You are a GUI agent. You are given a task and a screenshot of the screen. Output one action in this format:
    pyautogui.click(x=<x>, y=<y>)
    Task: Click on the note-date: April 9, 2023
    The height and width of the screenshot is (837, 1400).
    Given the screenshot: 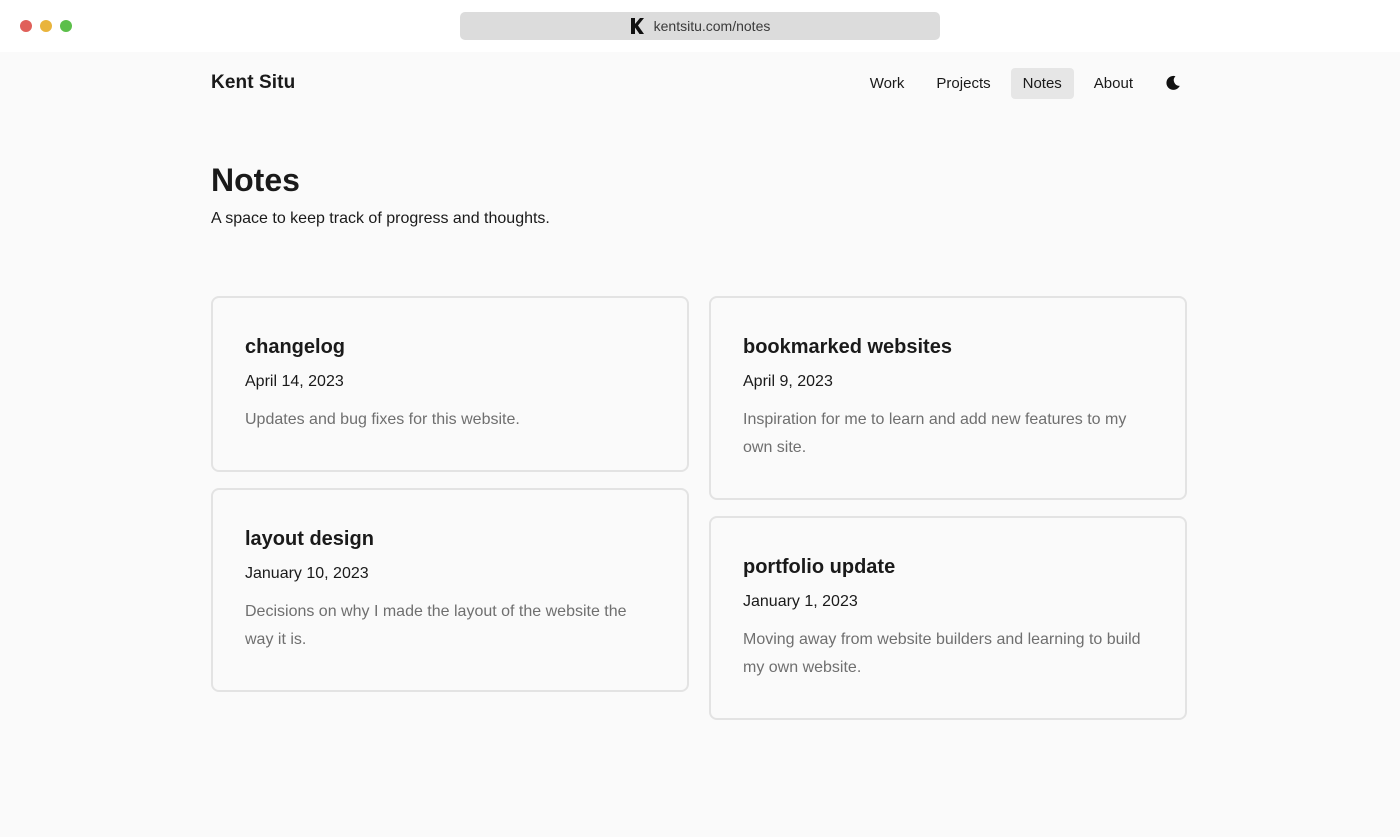 What is the action you would take?
    pyautogui.click(x=788, y=381)
    